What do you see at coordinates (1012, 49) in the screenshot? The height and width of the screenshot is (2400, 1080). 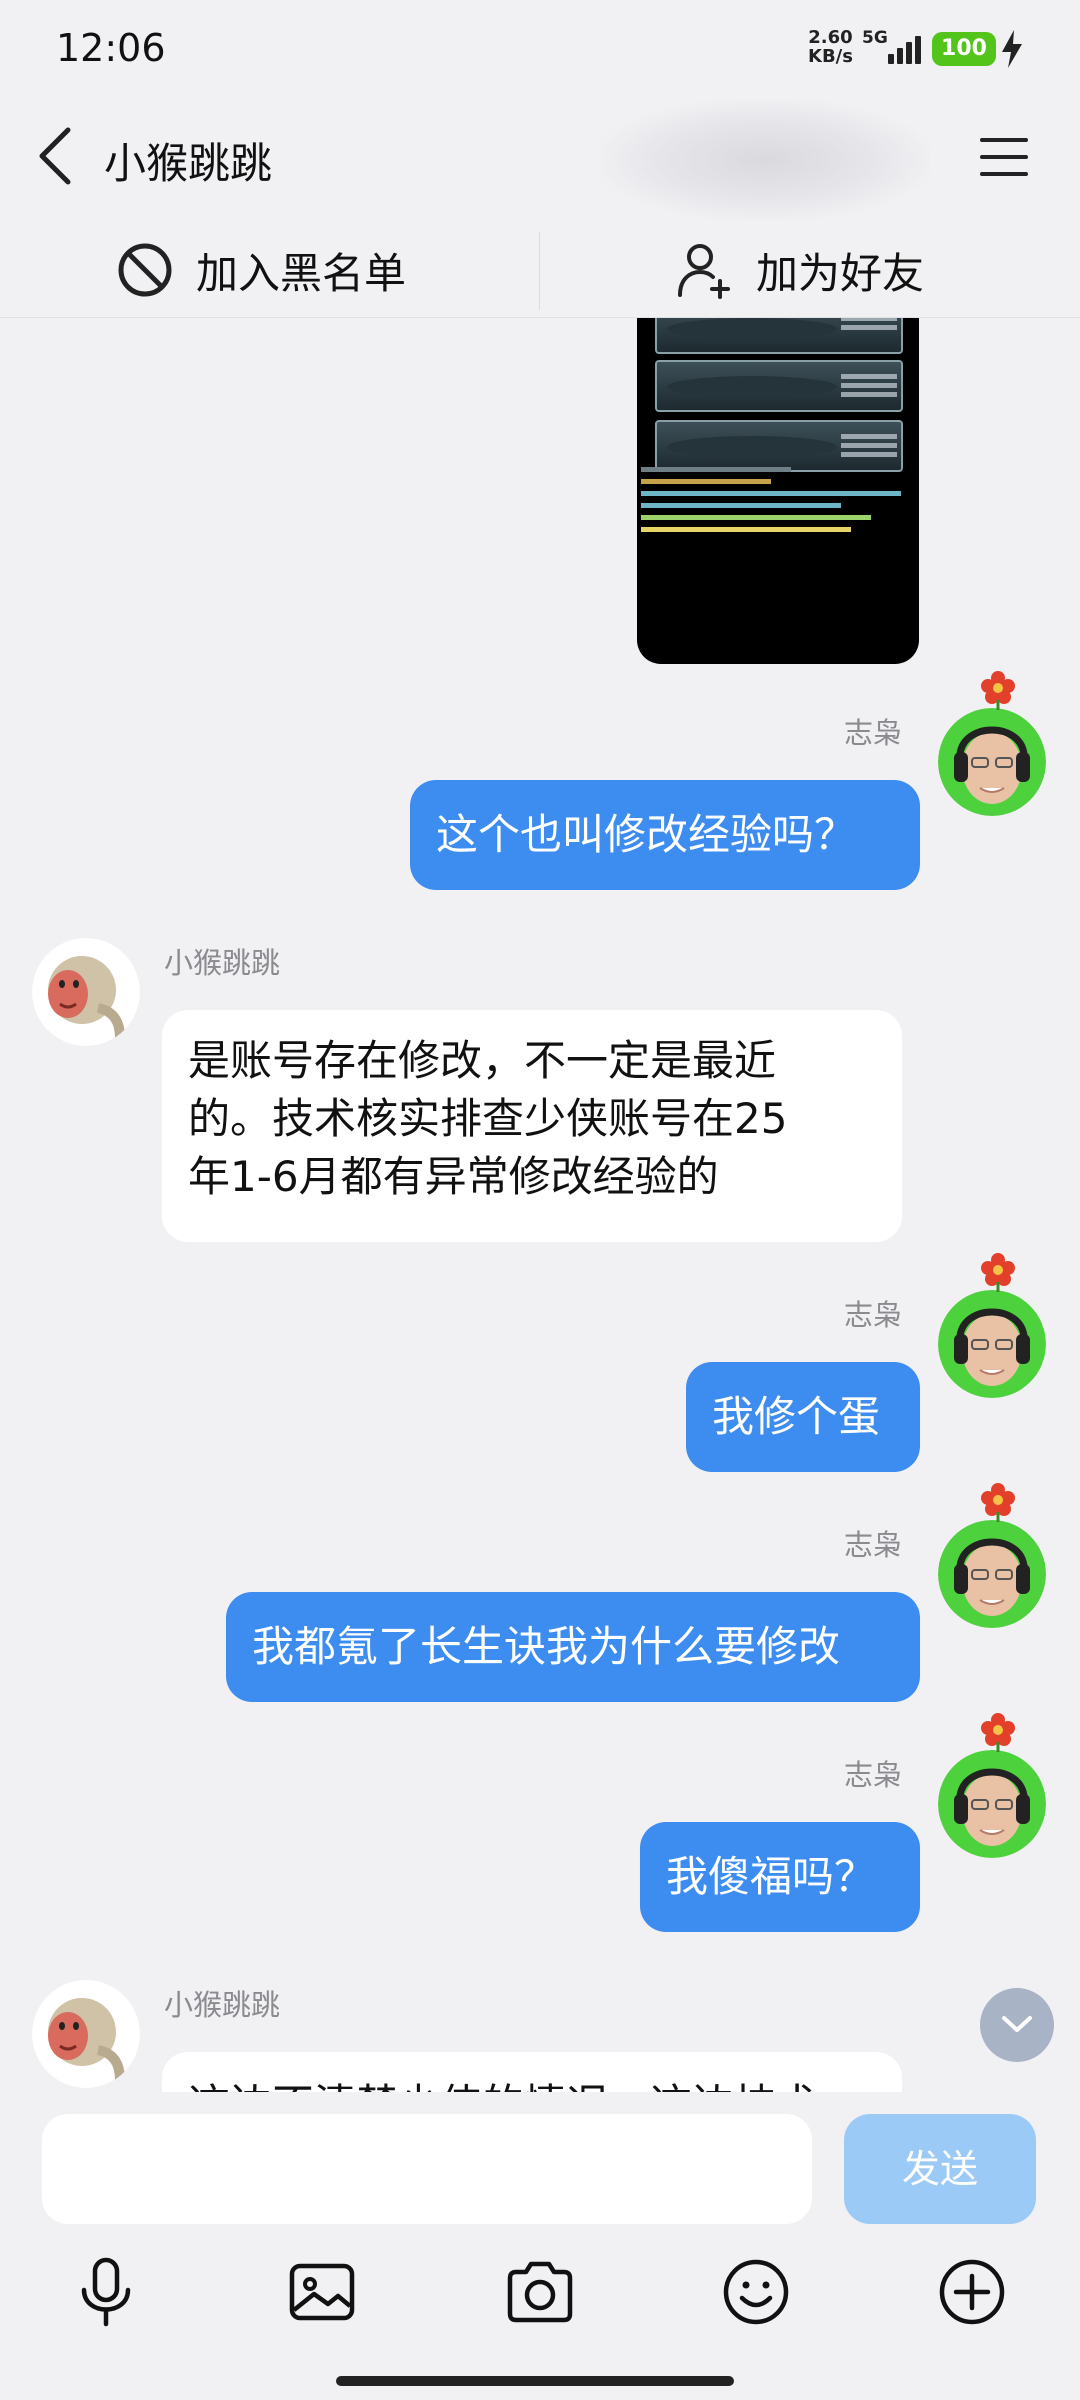 I see `charging-icon` at bounding box center [1012, 49].